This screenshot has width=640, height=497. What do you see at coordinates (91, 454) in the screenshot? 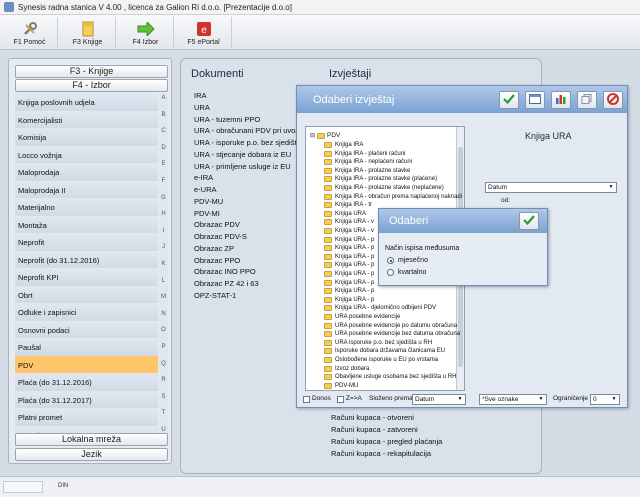
I see `jezik-button: Jezik` at bounding box center [91, 454].